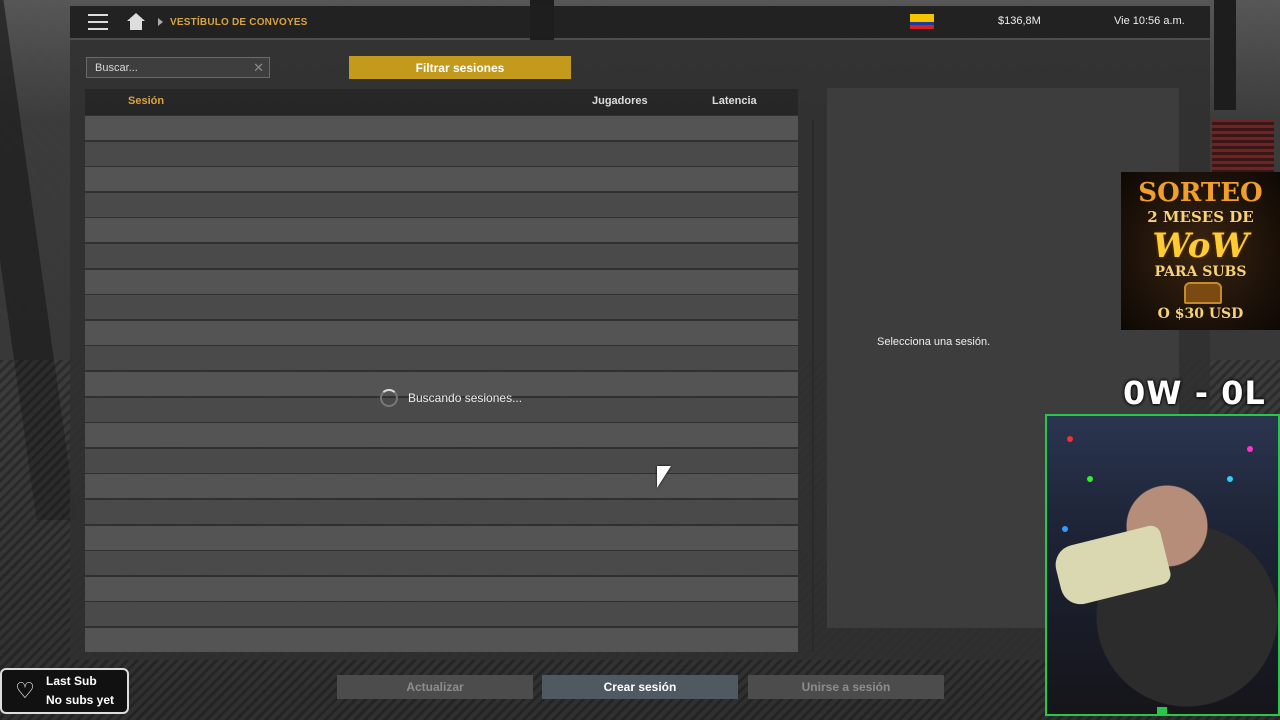 The image size is (1280, 720). Describe the element at coordinates (441, 102) in the screenshot. I see `table-header: Sesión Jugadores Latencia` at that location.